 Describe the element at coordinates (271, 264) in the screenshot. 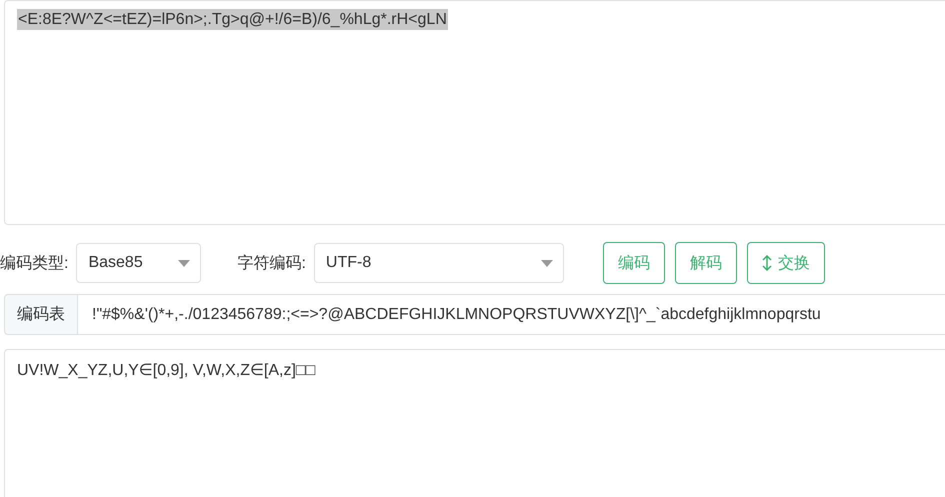

I see `charset-label: 字符编码:` at that location.